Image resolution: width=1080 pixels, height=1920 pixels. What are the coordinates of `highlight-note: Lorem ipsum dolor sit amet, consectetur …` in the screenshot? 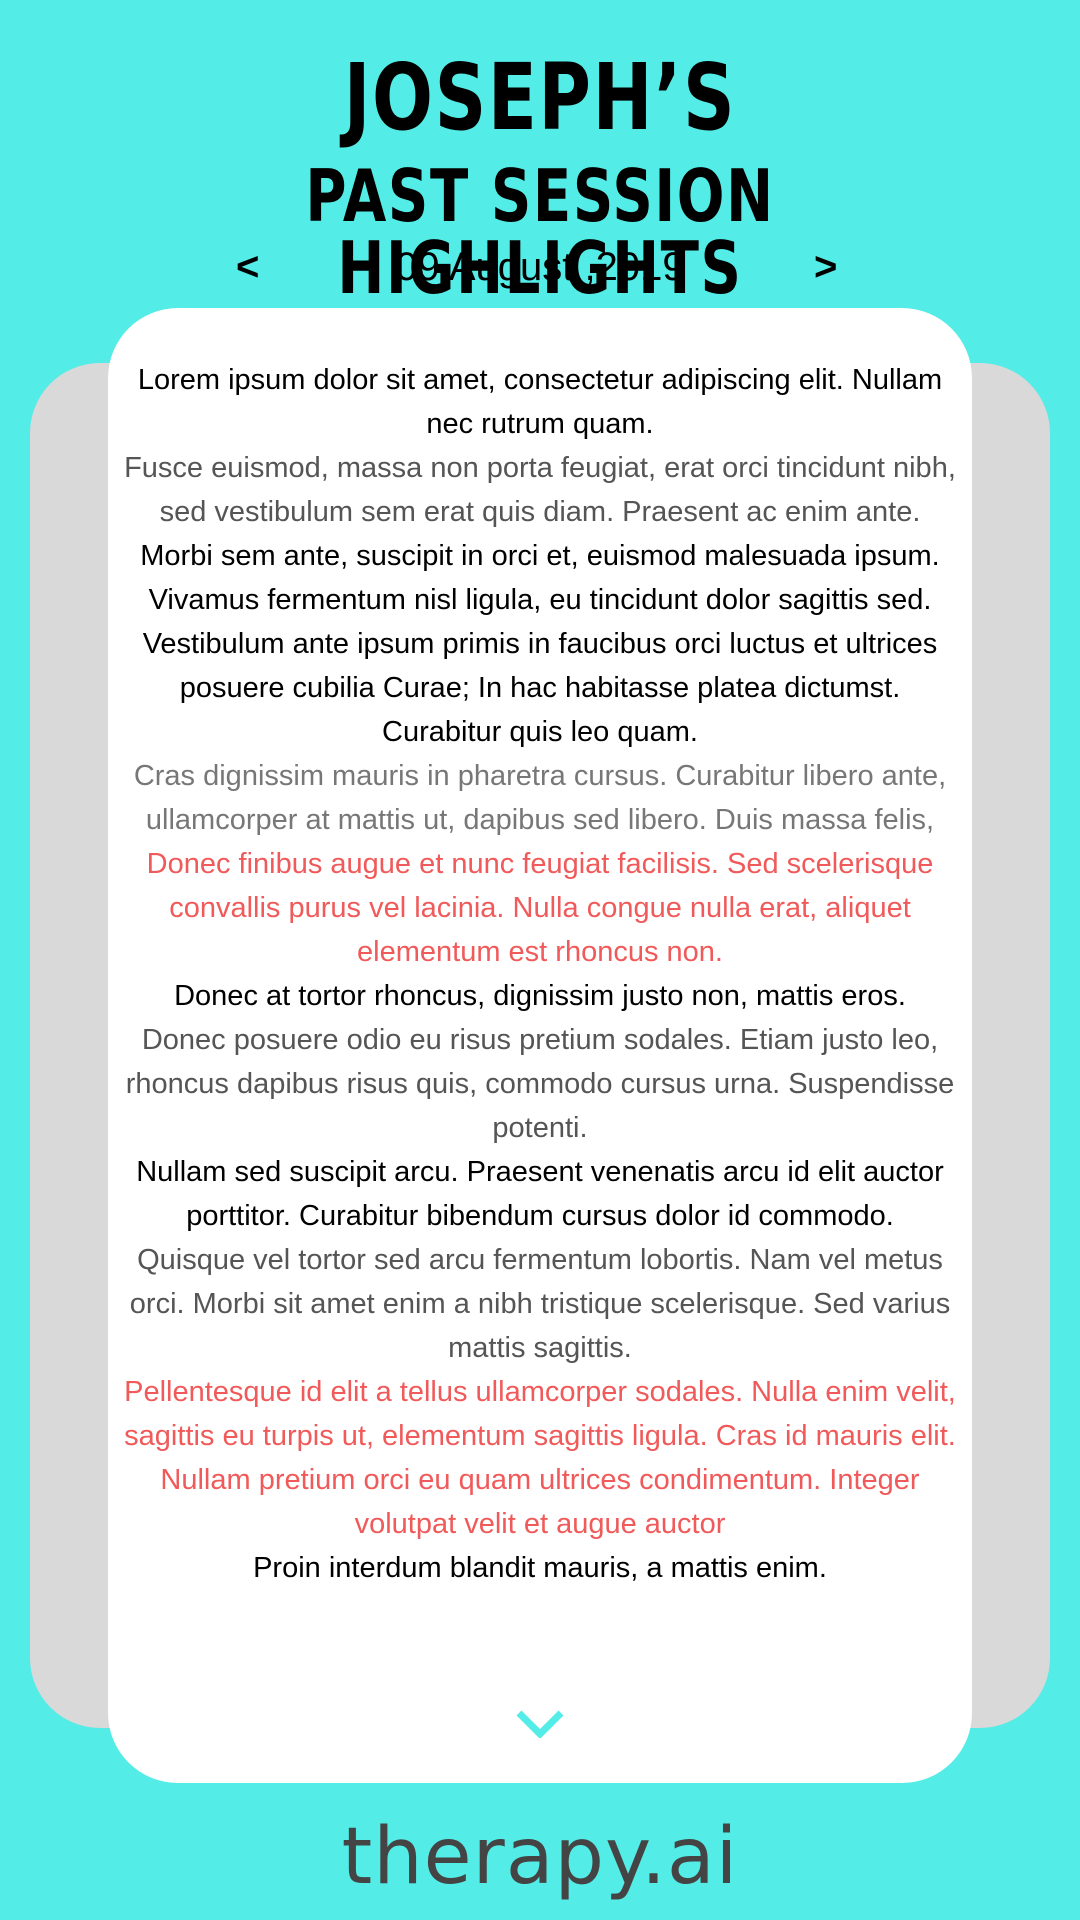 It's located at (540, 402).